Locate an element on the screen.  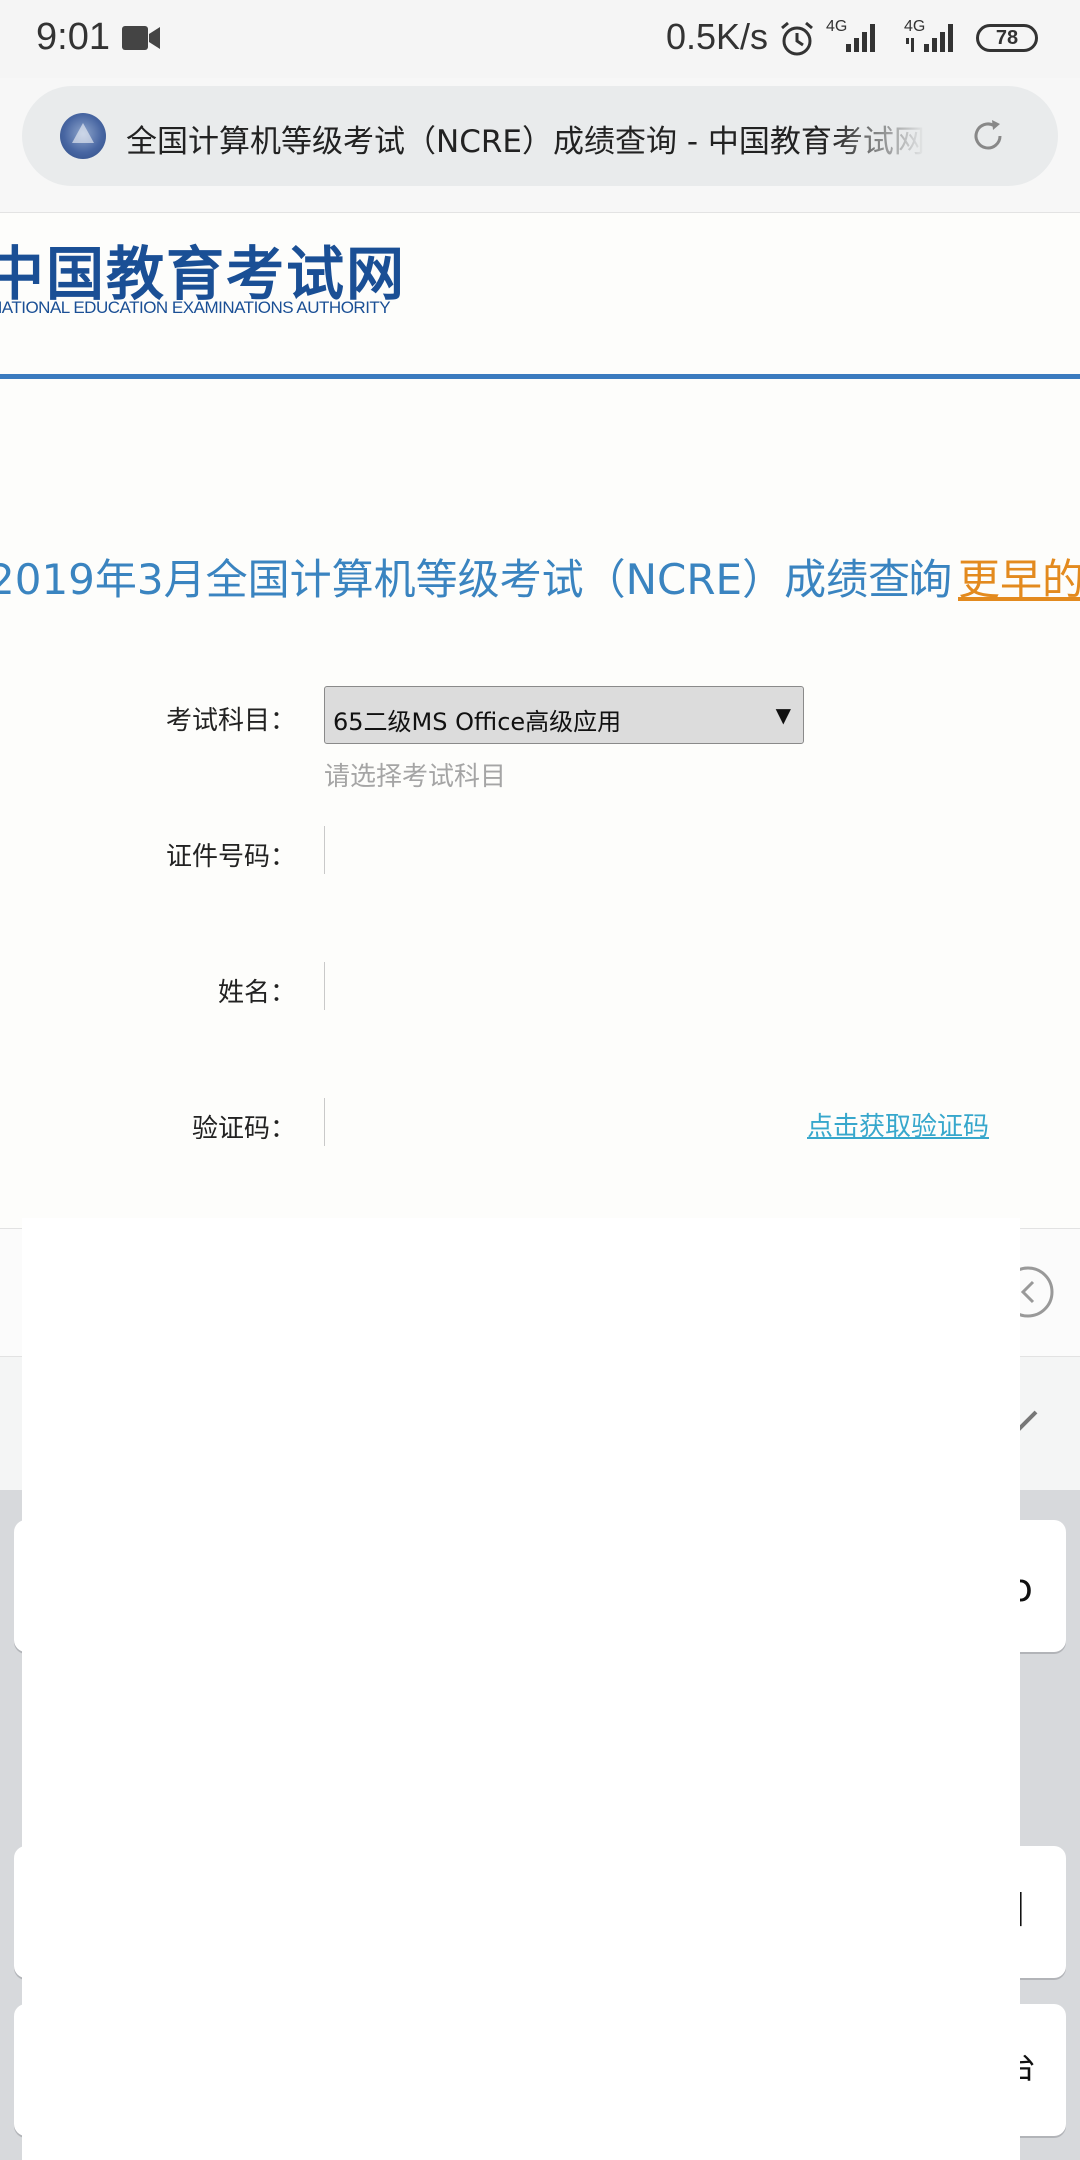
browser-toolbar: 全国计算机等级考试（NCRE）成绩查询 - 中国教育考试网 is located at coordinates (540, 145).